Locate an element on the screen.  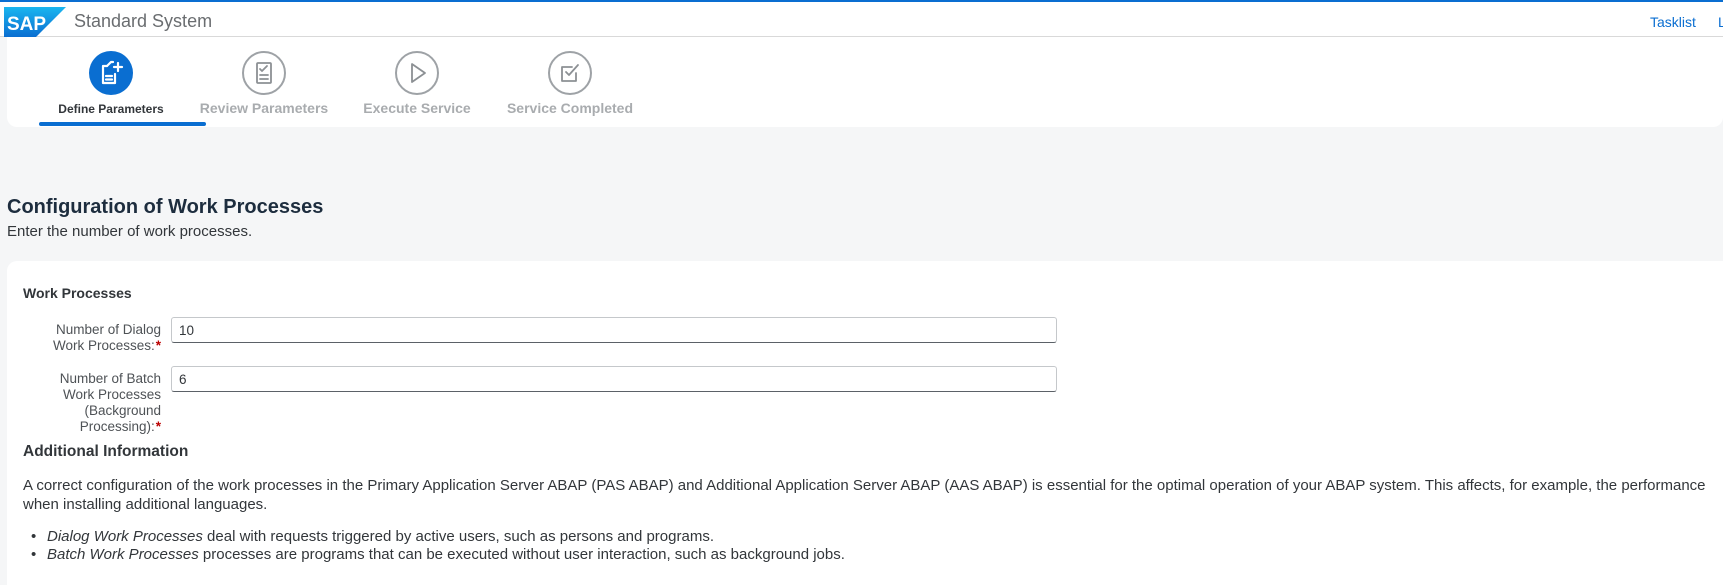
label-line: Work Processes: is located at coordinates (103, 345).